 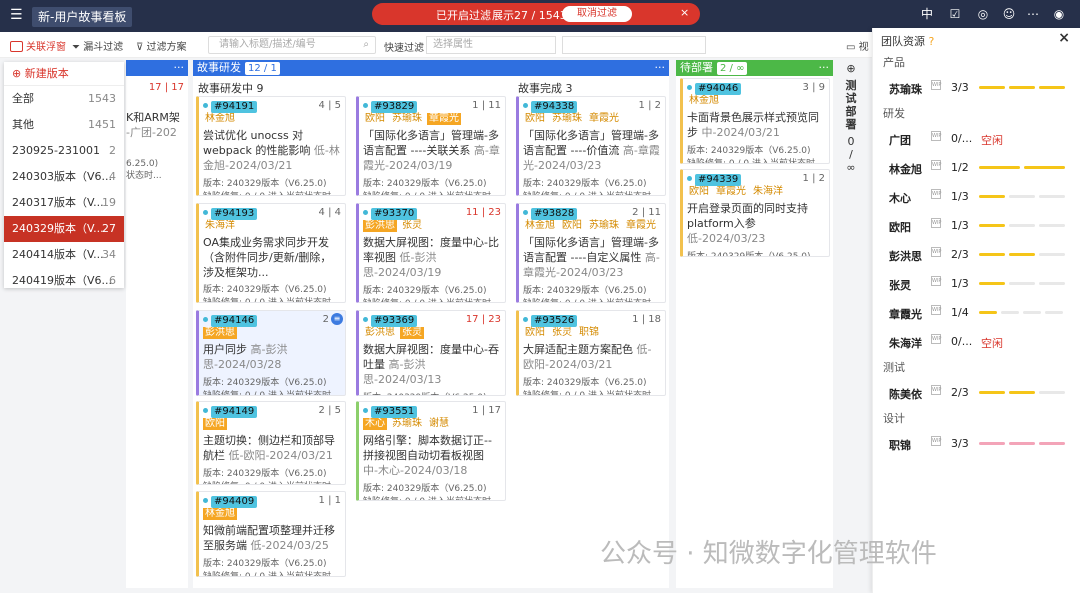 What do you see at coordinates (1059, 14) in the screenshot?
I see `user-avatar-icon: ◉` at bounding box center [1059, 14].